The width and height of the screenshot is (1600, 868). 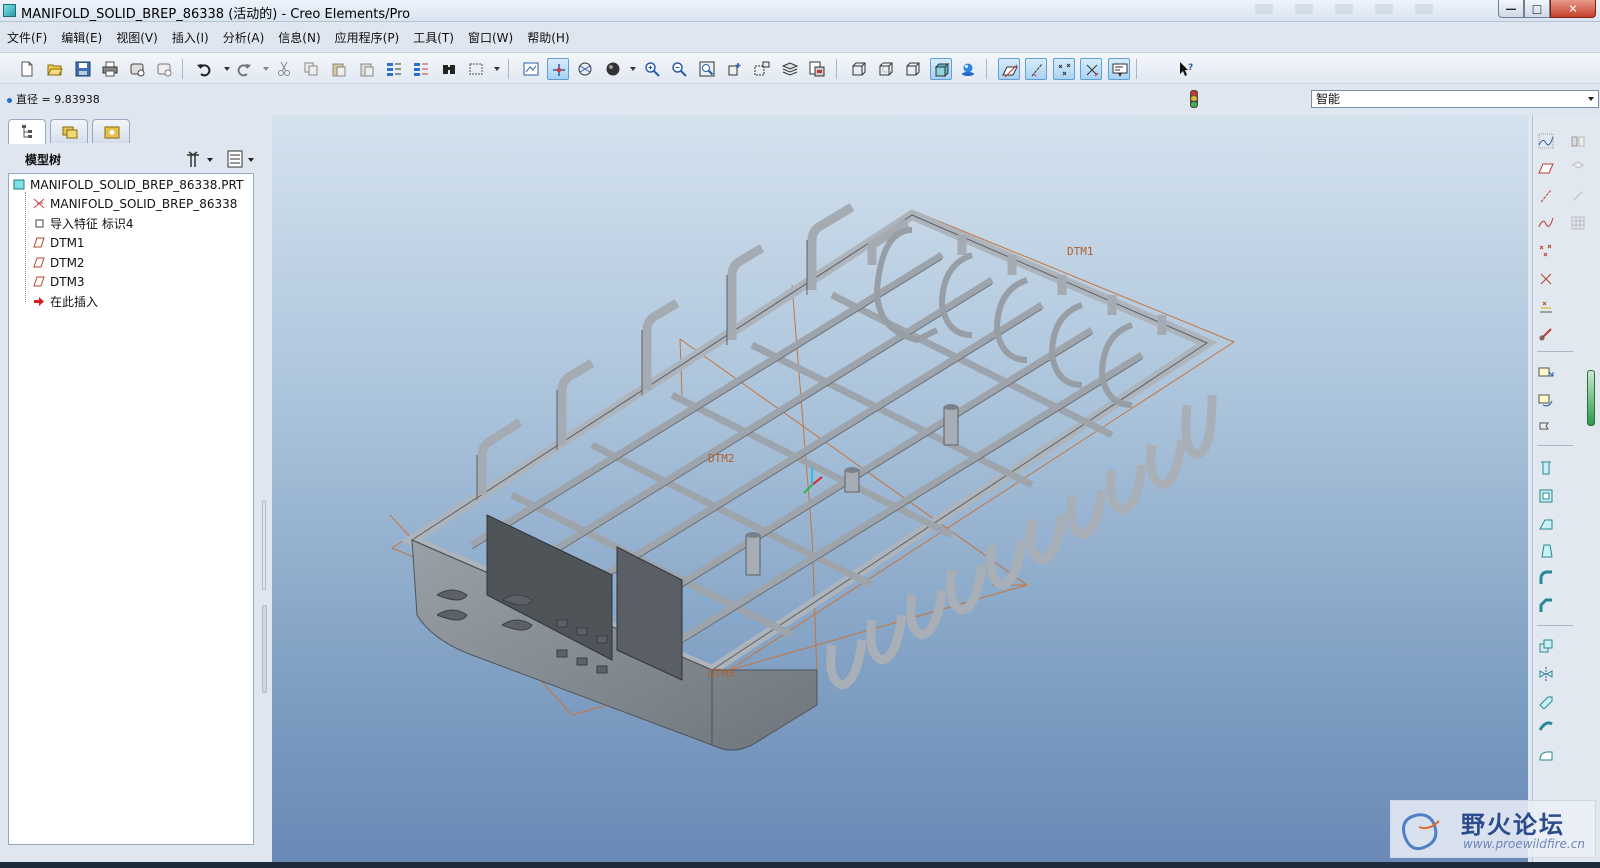 What do you see at coordinates (1546, 334) in the screenshot?
I see `user-feature-icon` at bounding box center [1546, 334].